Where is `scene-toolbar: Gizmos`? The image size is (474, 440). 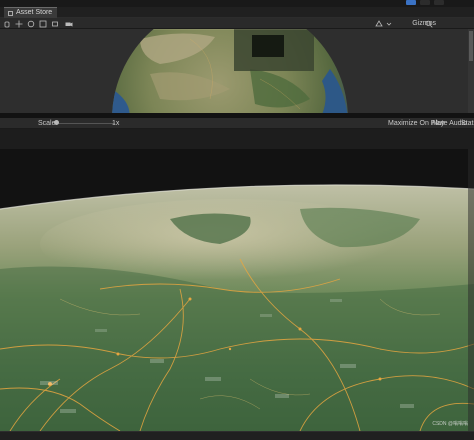 scene-toolbar: Gizmos is located at coordinates (237, 23).